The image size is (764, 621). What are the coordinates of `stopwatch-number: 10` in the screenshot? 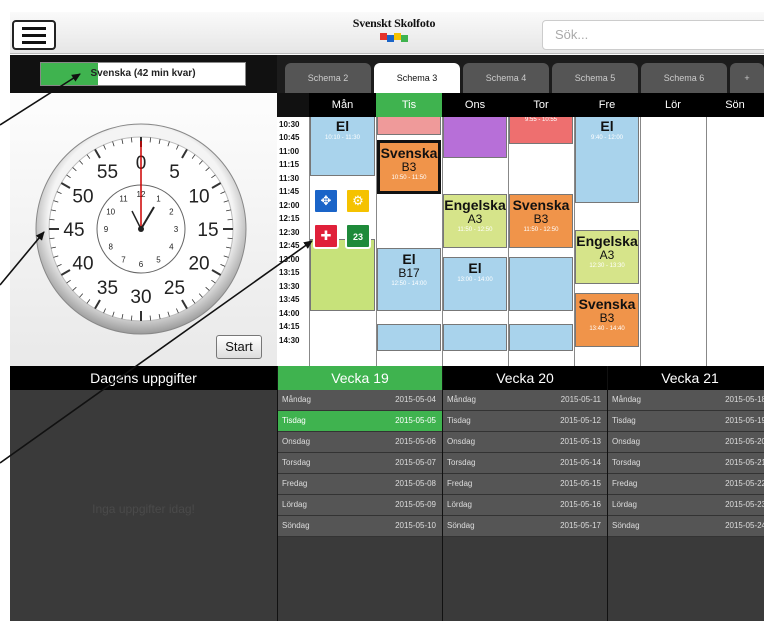 It's located at (198, 197).